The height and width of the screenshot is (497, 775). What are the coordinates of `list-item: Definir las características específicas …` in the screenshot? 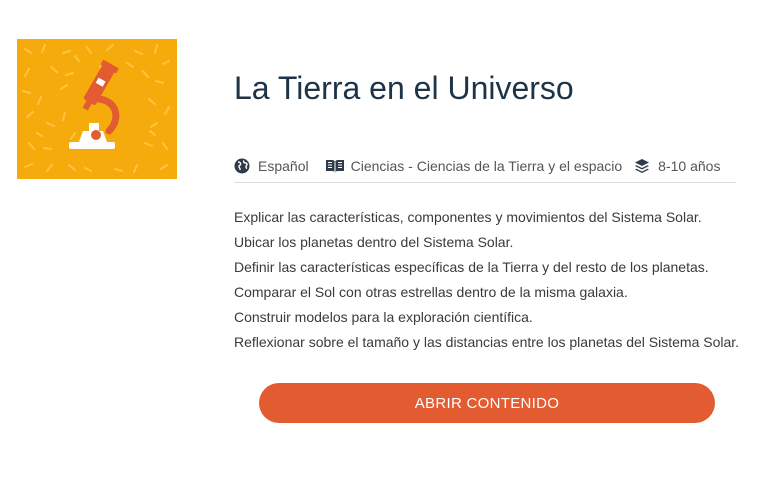 It's located at (471, 267).